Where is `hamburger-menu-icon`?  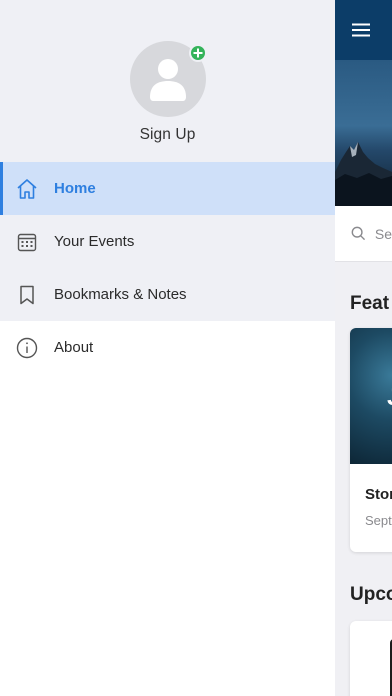 hamburger-menu-icon is located at coordinates (361, 30).